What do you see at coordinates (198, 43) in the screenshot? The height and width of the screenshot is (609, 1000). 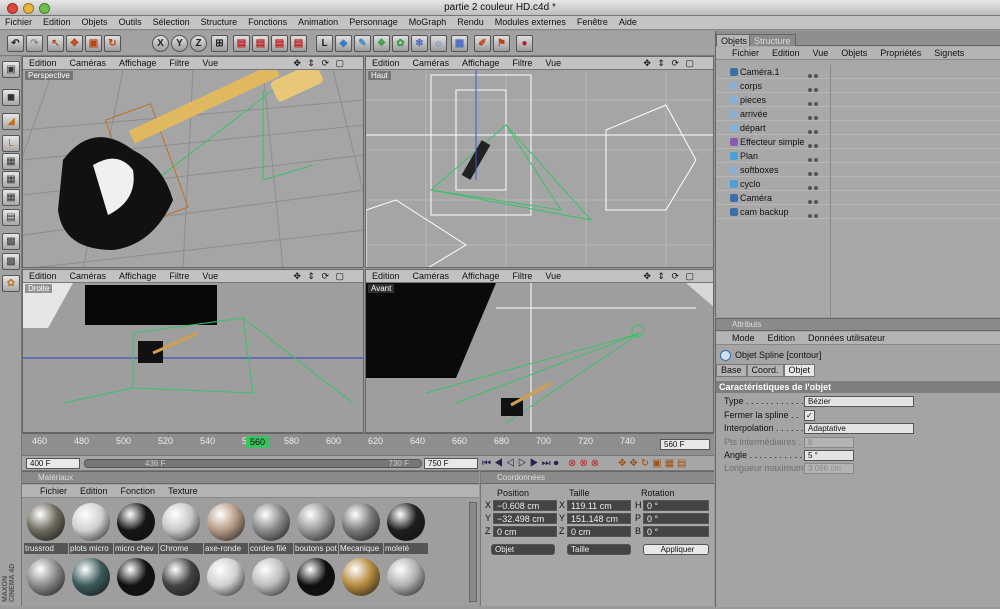 I see `z-axis-icon: Z` at bounding box center [198, 43].